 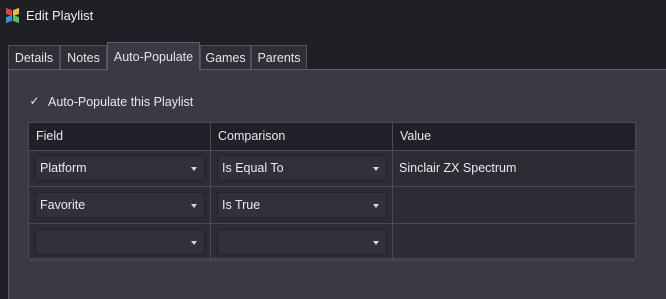 What do you see at coordinates (120, 168) in the screenshot?
I see `field-dropdown: Platform` at bounding box center [120, 168].